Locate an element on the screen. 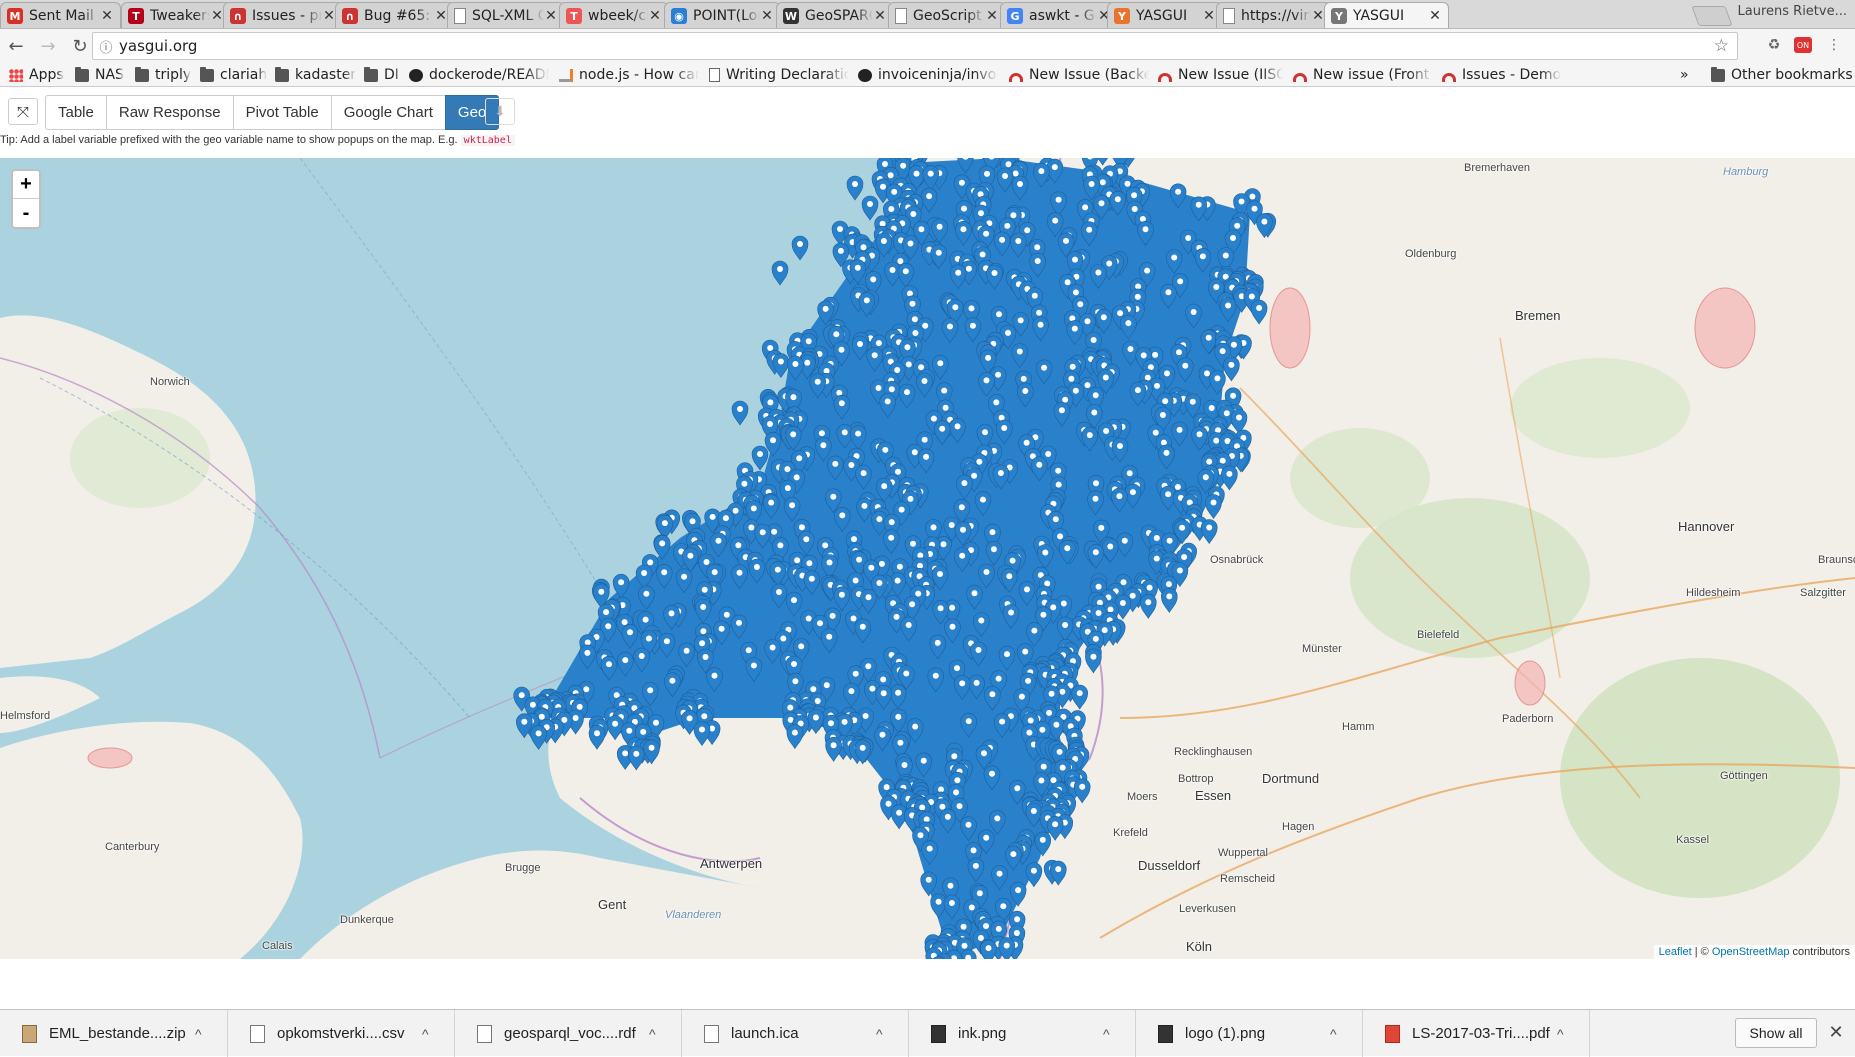  bookmark-apps: Apps is located at coordinates (38, 75).